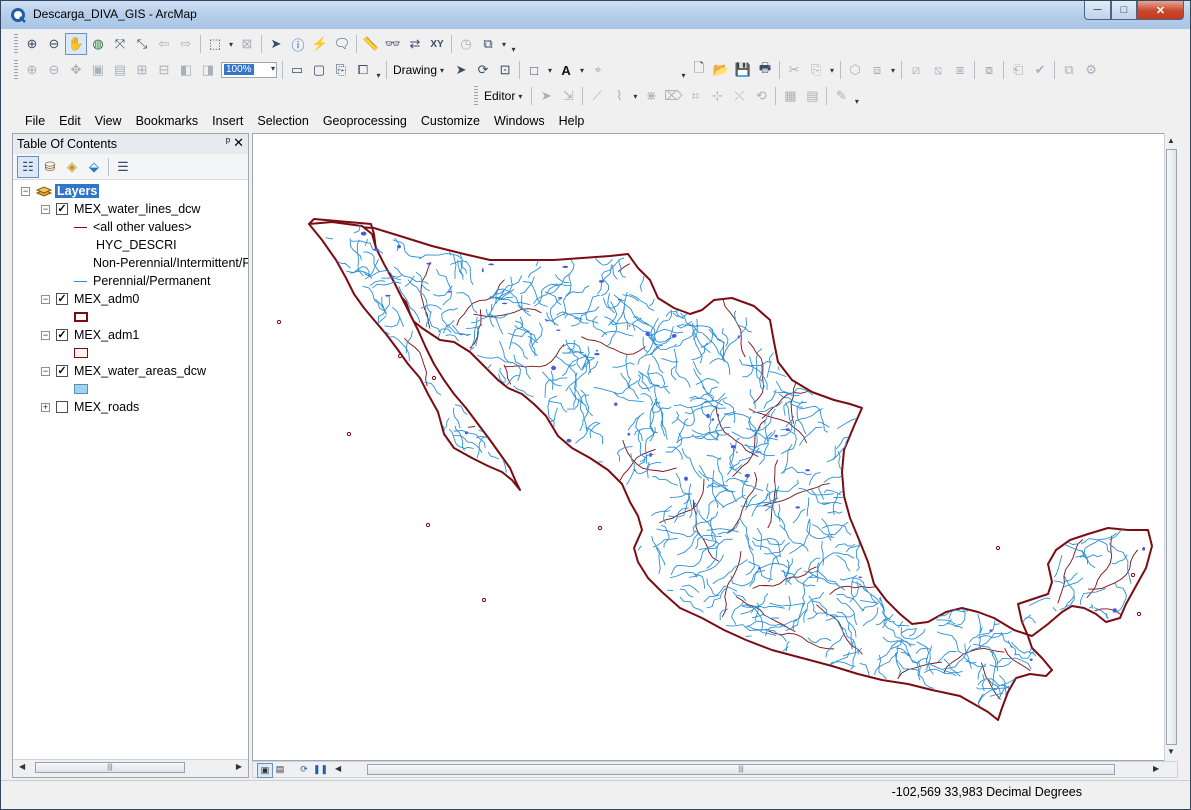 The image size is (1191, 810). I want to click on fixed-zoom-out-icon: ⤡, so click(142, 44).